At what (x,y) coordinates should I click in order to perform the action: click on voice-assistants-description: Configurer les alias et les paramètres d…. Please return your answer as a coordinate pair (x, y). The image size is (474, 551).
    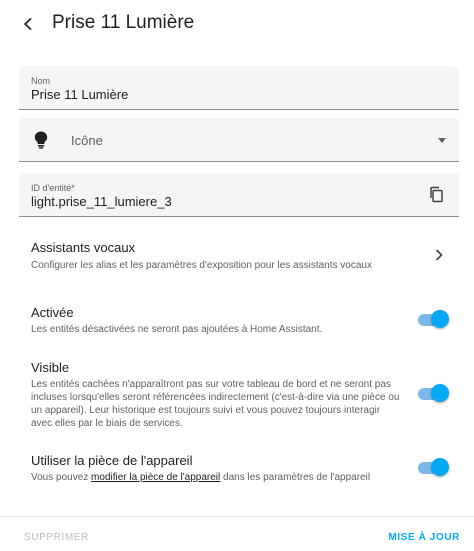
    Looking at the image, I should click on (201, 265).